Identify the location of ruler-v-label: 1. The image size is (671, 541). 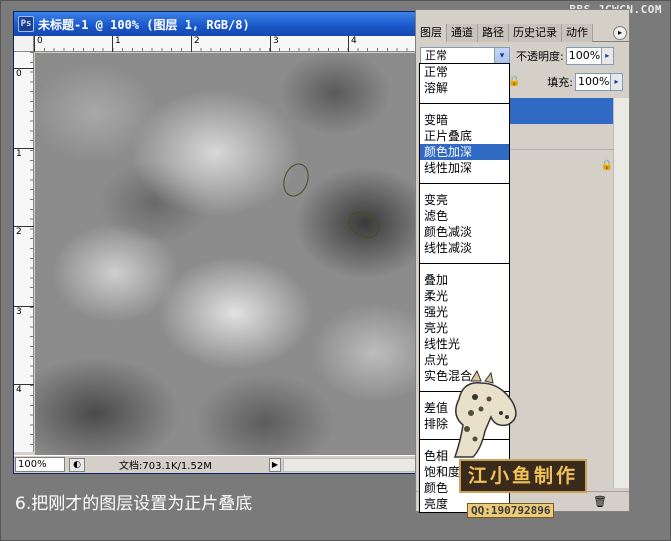
(24, 153).